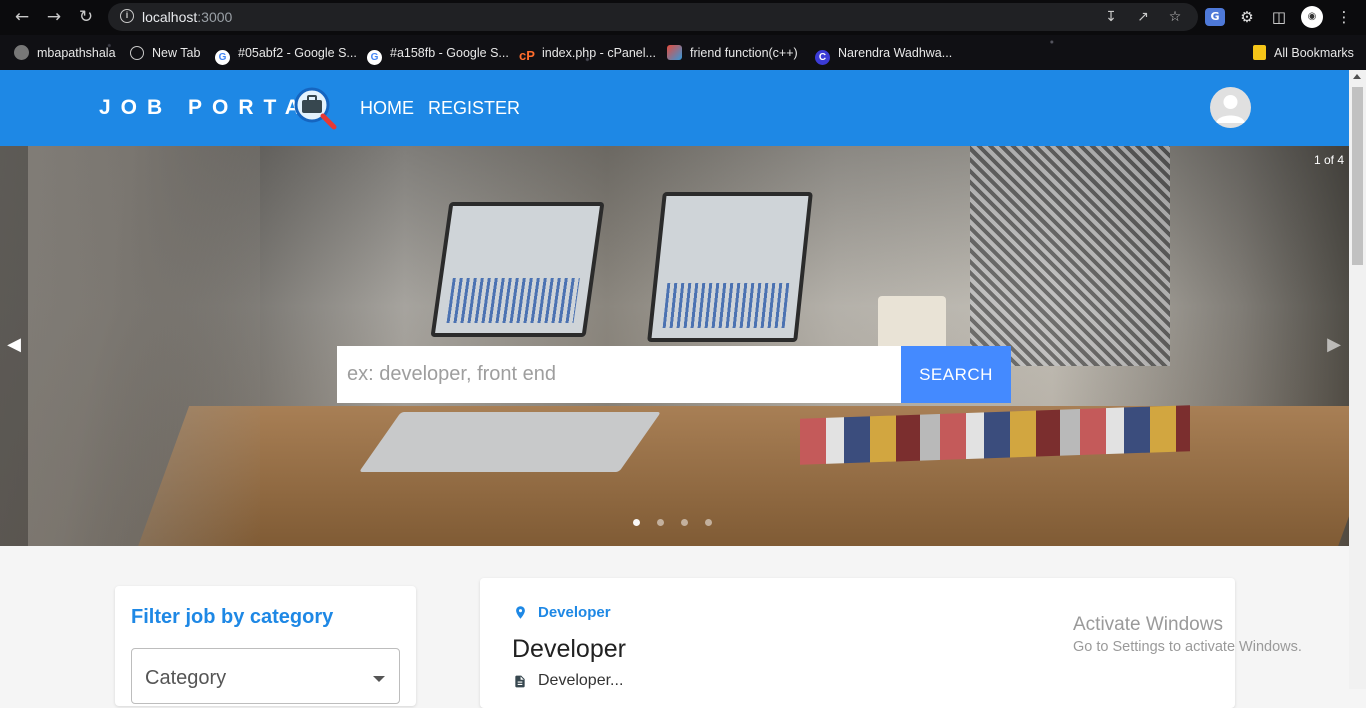  What do you see at coordinates (510, 442) in the screenshot?
I see `hero-image-laptop-base` at bounding box center [510, 442].